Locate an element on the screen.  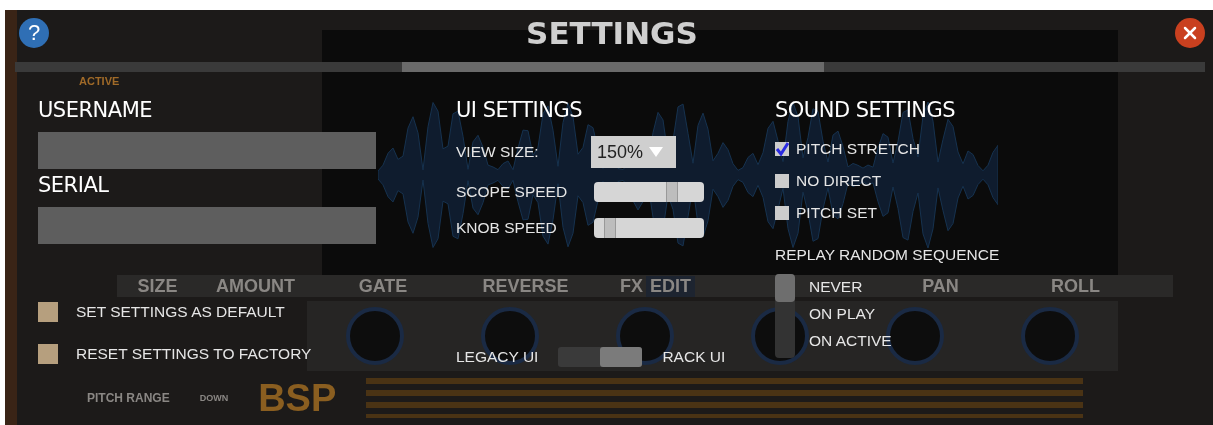
checkbox-label: PITCH STRETCH is located at coordinates (858, 149).